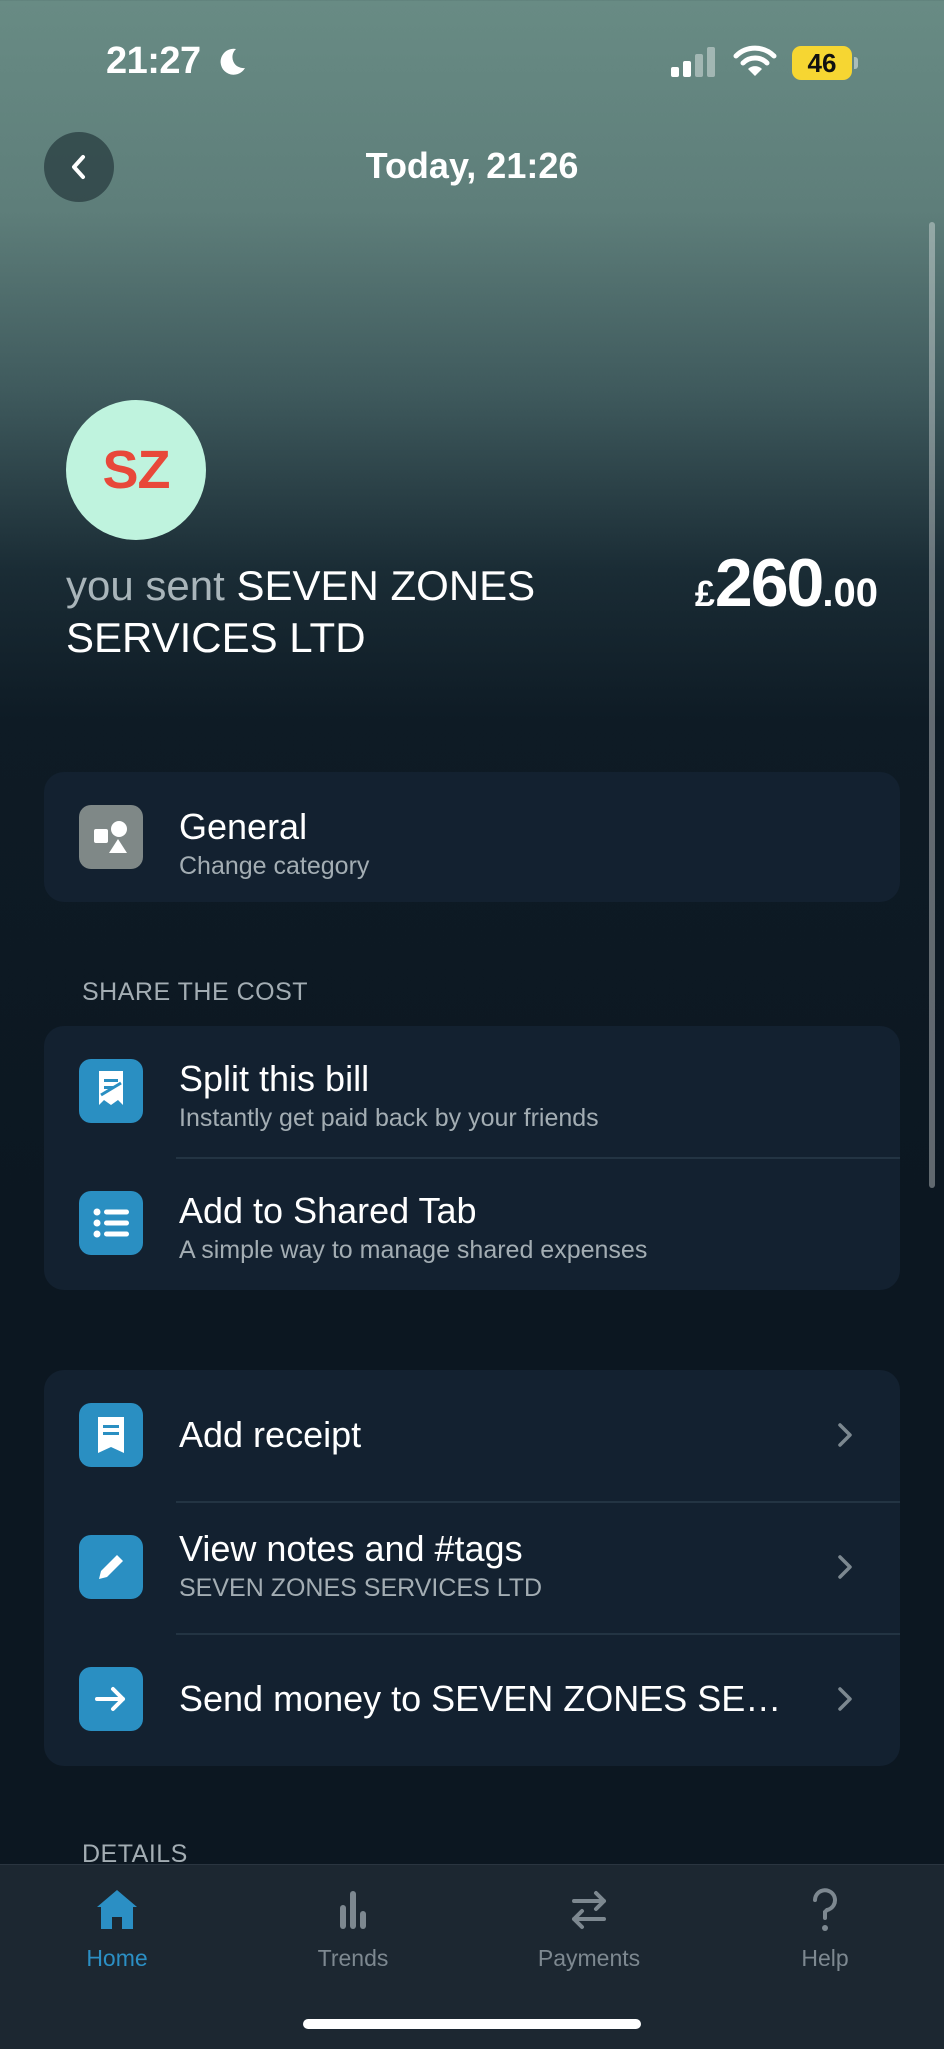 This screenshot has height=2049, width=944. What do you see at coordinates (822, 63) in the screenshot?
I see `battery-level: 46` at bounding box center [822, 63].